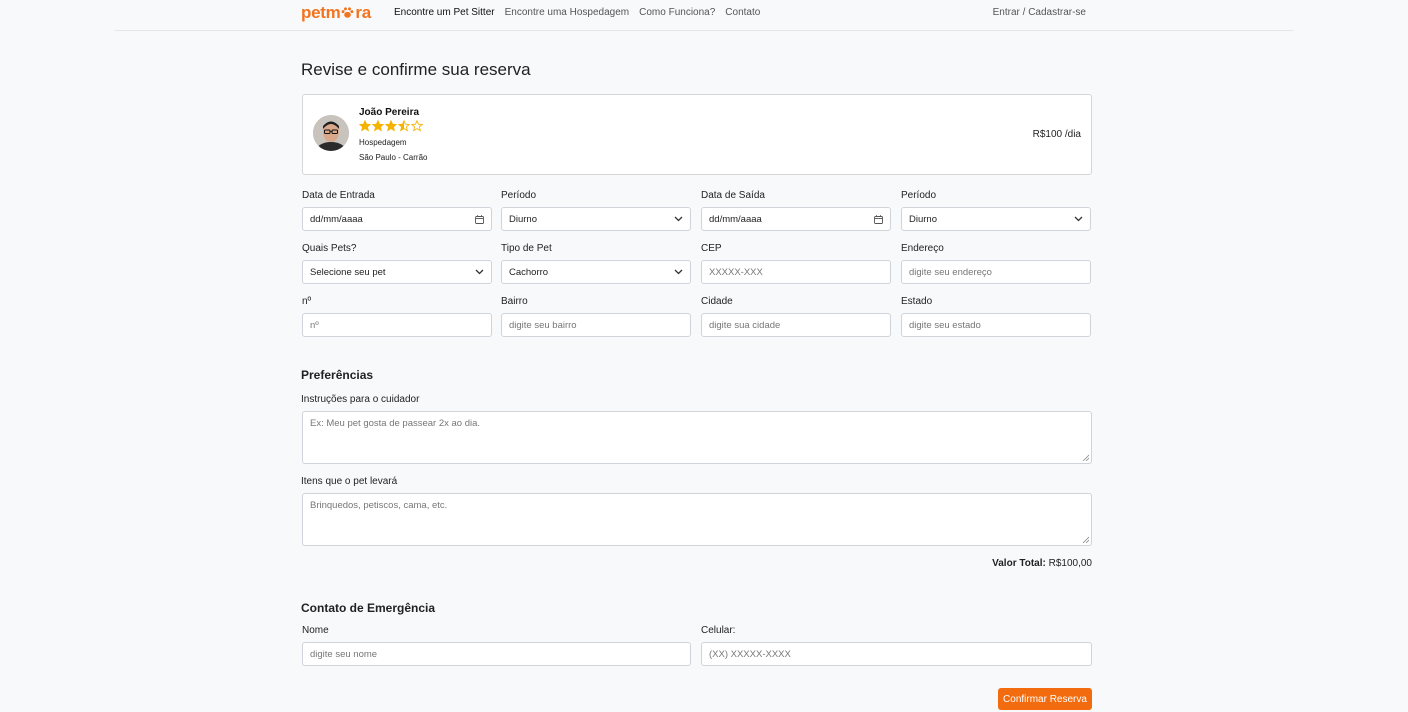 This screenshot has height=712, width=1408. I want to click on total-price: Valor Total: R$100,00, so click(1042, 563).